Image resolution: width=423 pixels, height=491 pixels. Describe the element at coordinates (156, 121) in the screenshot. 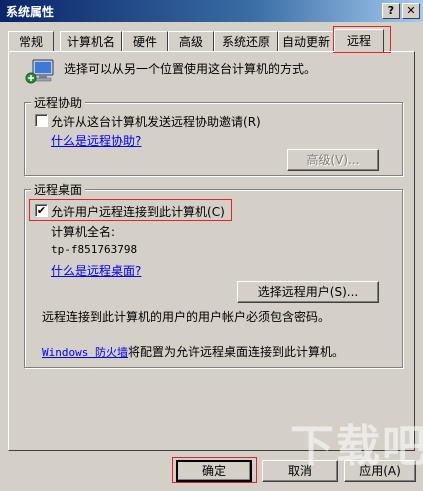

I see `remote-assistance-checkbox-label: 允许从这台计算机发送远程协助邀请(R)` at that location.